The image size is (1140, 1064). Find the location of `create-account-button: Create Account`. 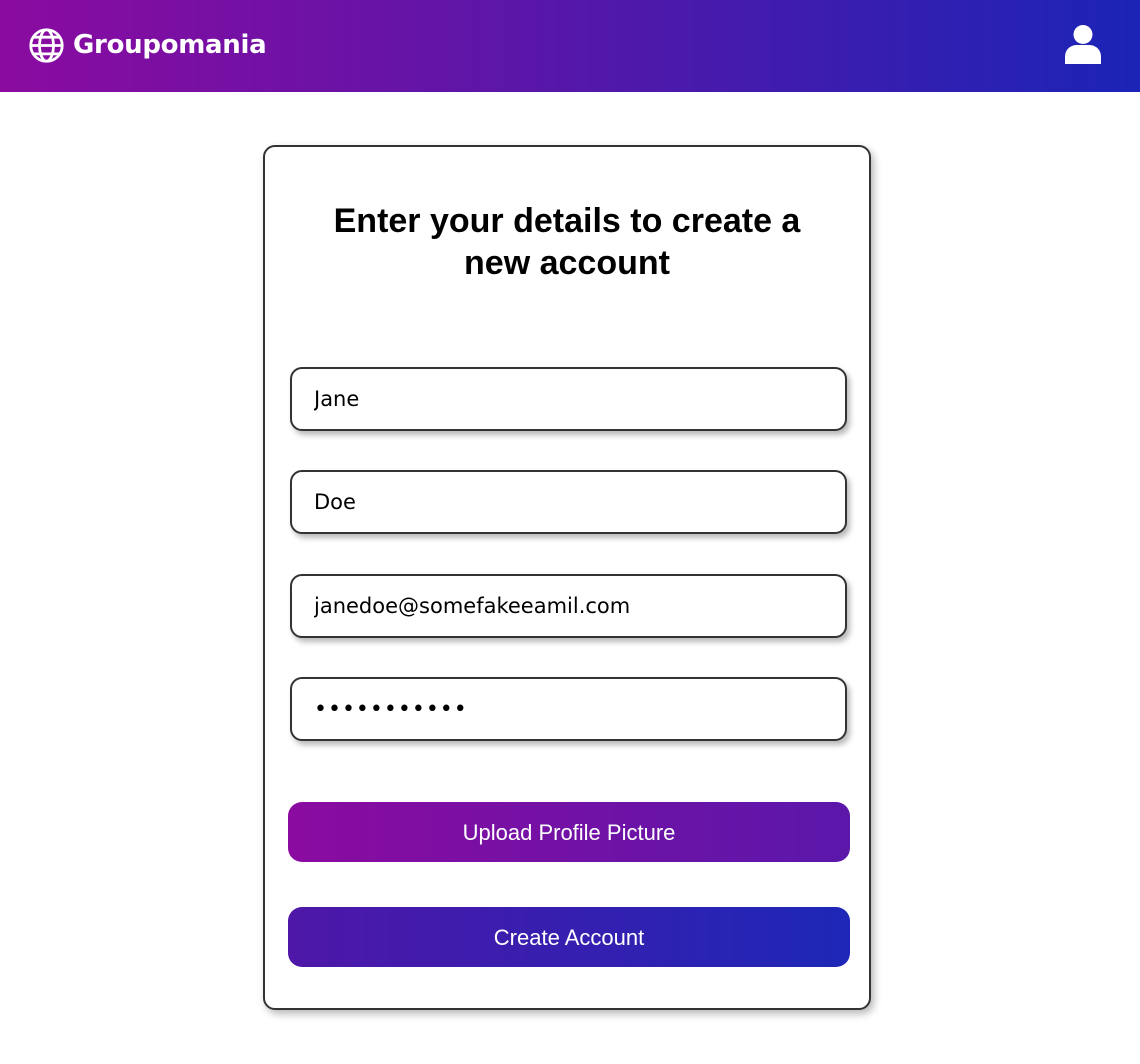

create-account-button: Create Account is located at coordinates (569, 937).